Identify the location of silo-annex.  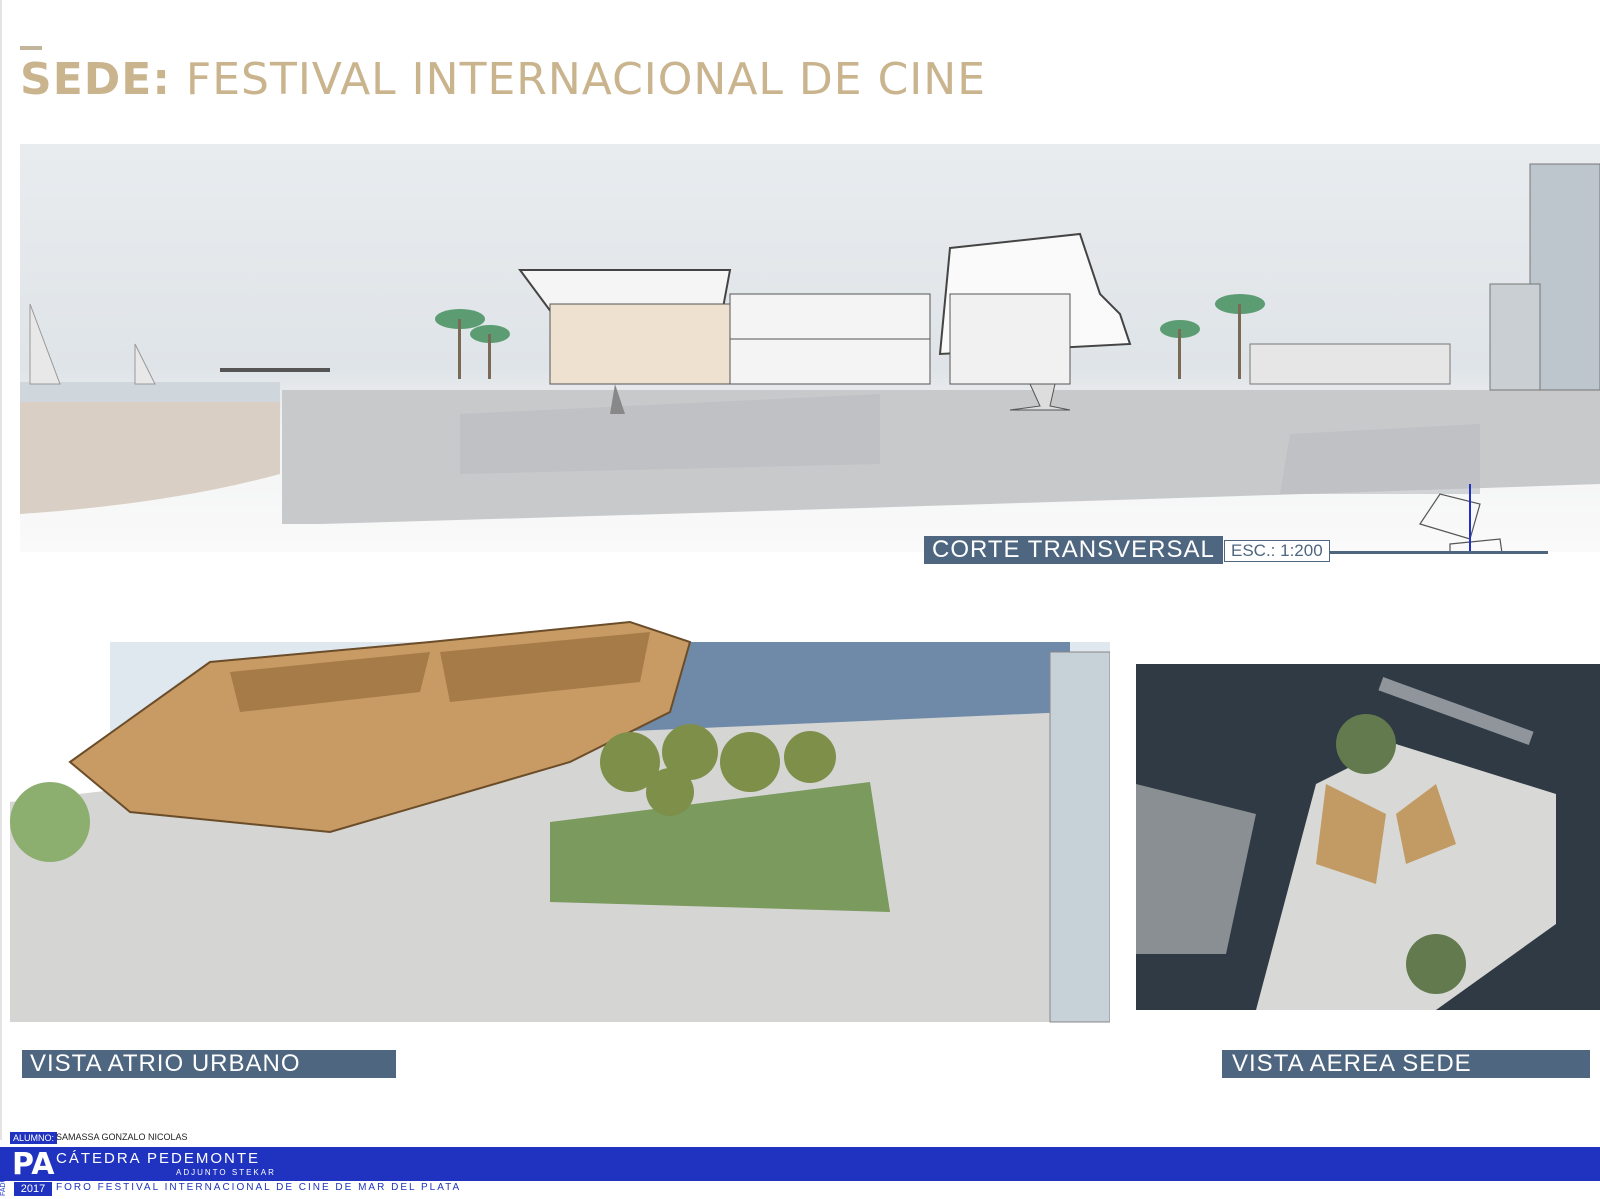
(1515, 337).